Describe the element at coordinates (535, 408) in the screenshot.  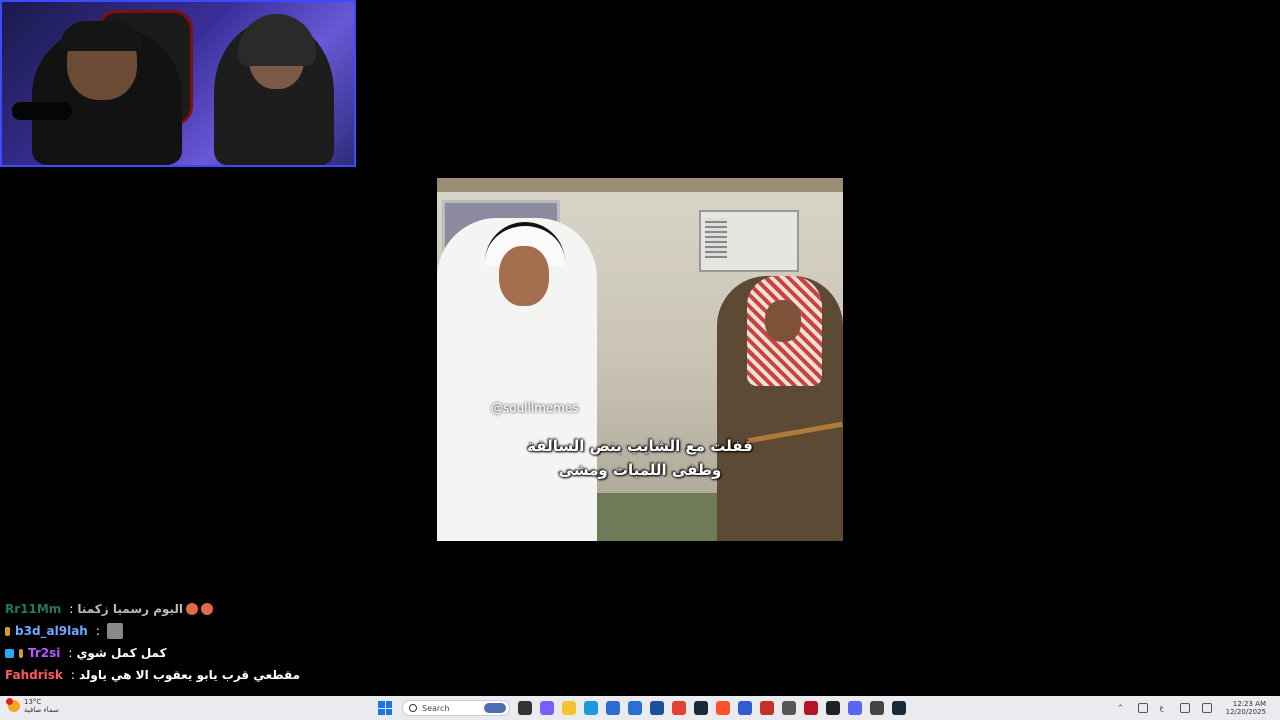
I see `video-watermark: @soulllmemes` at that location.